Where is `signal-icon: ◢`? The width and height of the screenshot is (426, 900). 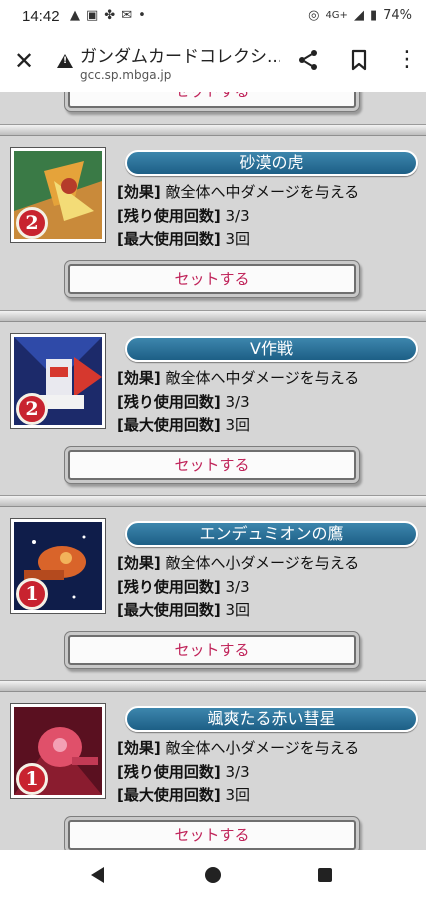 signal-icon: ◢ is located at coordinates (358, 15).